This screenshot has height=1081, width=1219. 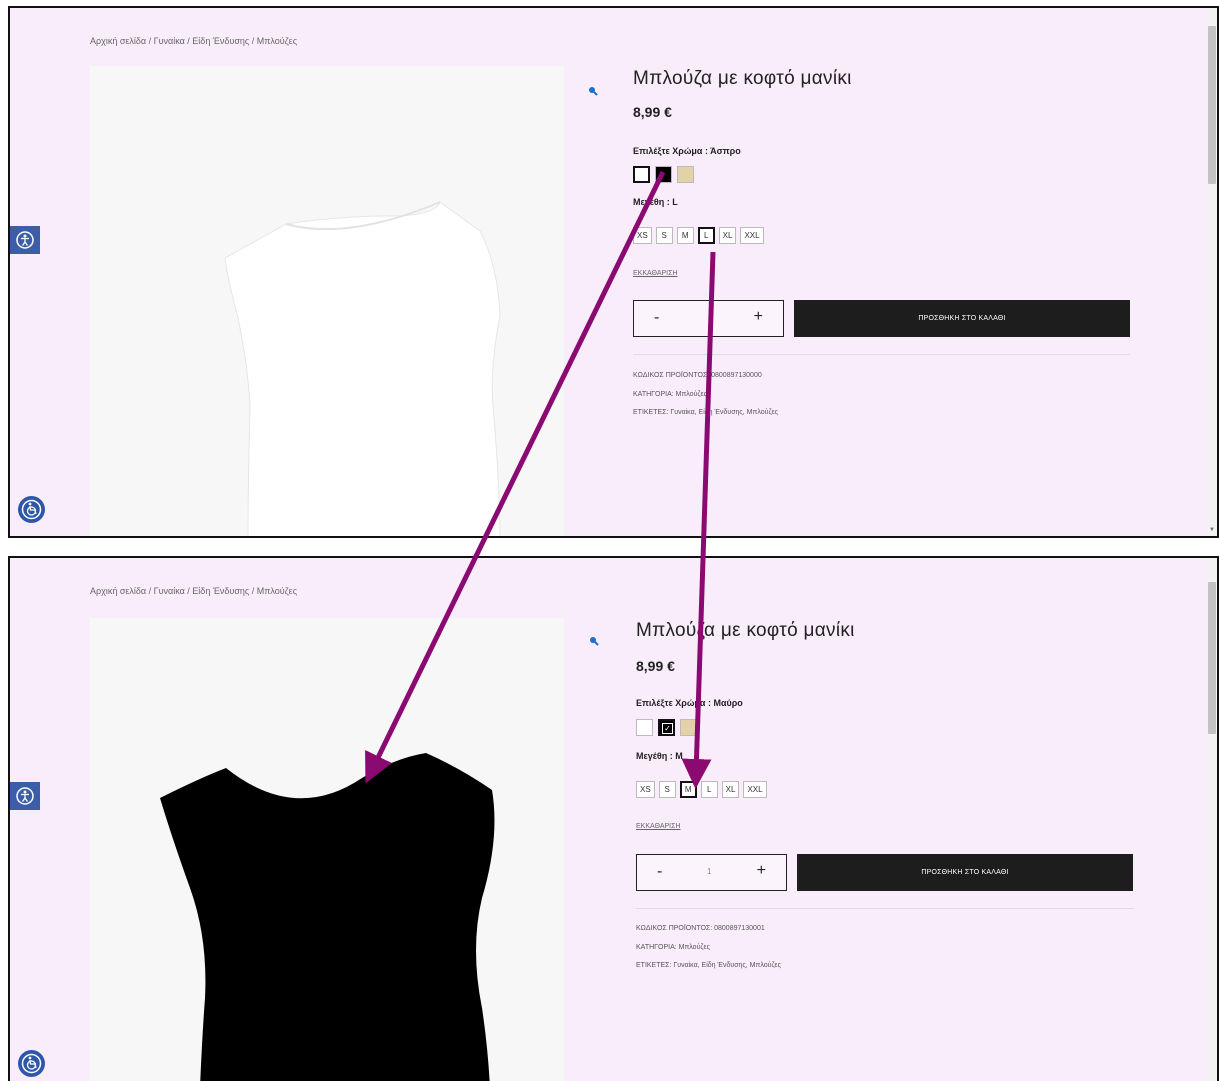 I want to click on color-swatches, so click(x=663, y=174).